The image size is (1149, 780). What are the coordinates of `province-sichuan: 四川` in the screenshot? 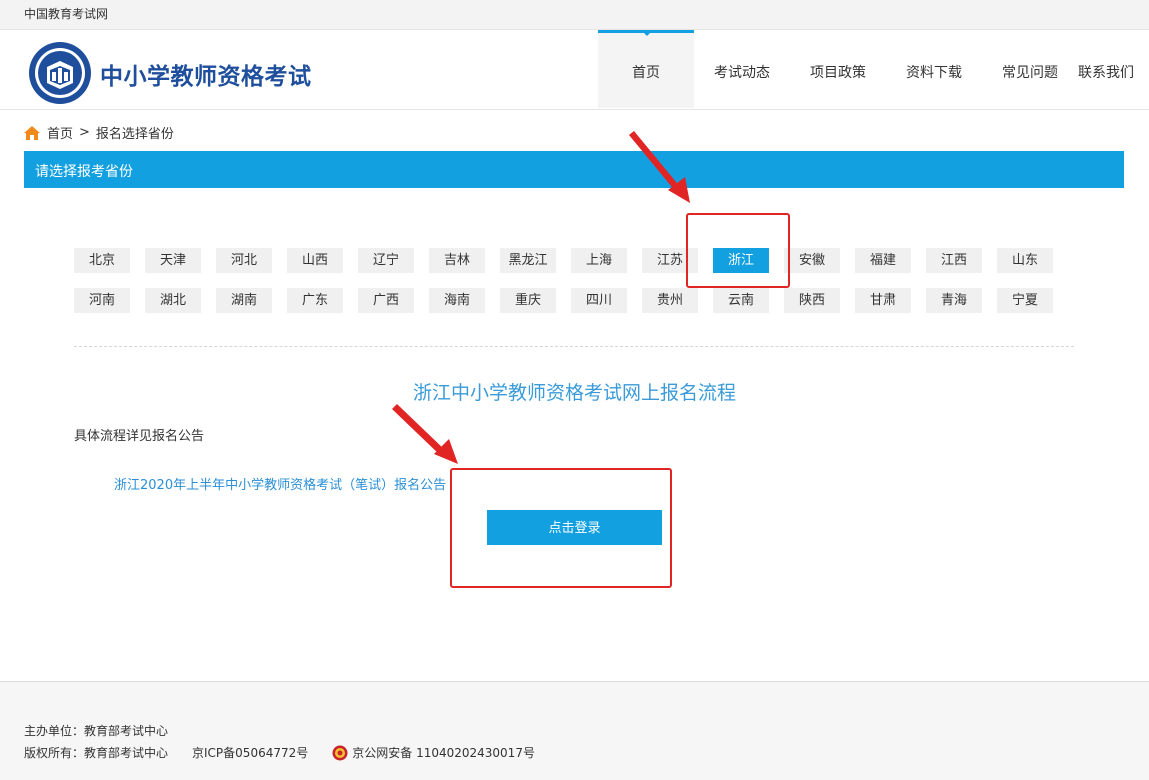 It's located at (599, 300).